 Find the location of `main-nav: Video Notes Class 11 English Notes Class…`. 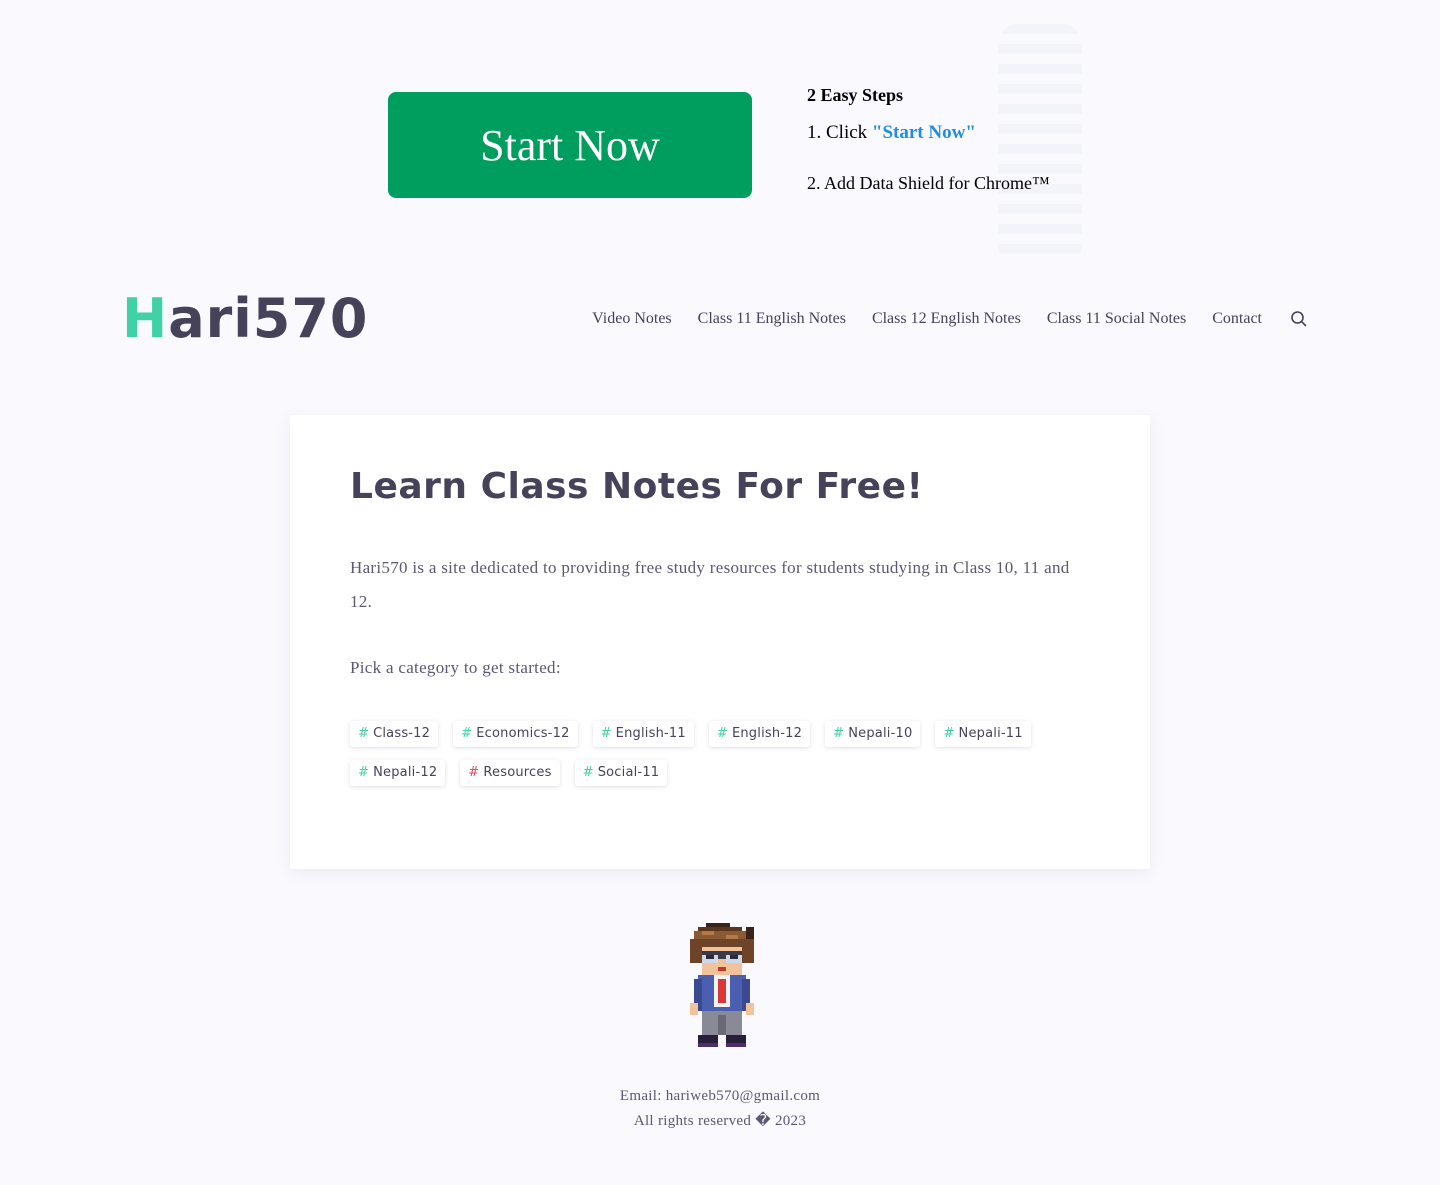

main-nav: Video Notes Class 11 English Notes Class… is located at coordinates (950, 319).